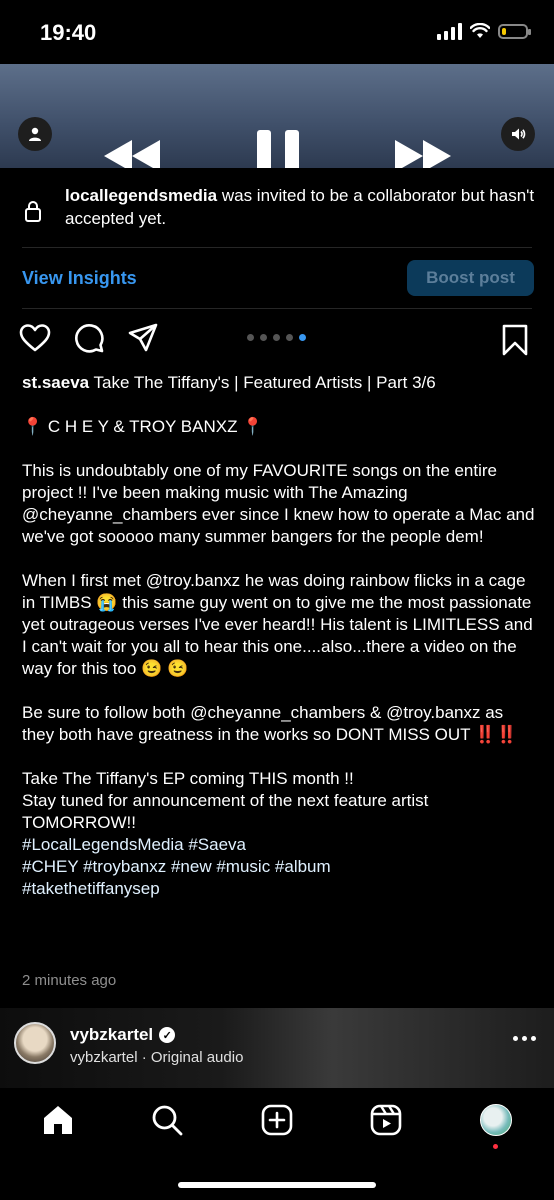  I want to click on status-icons, so click(484, 31).